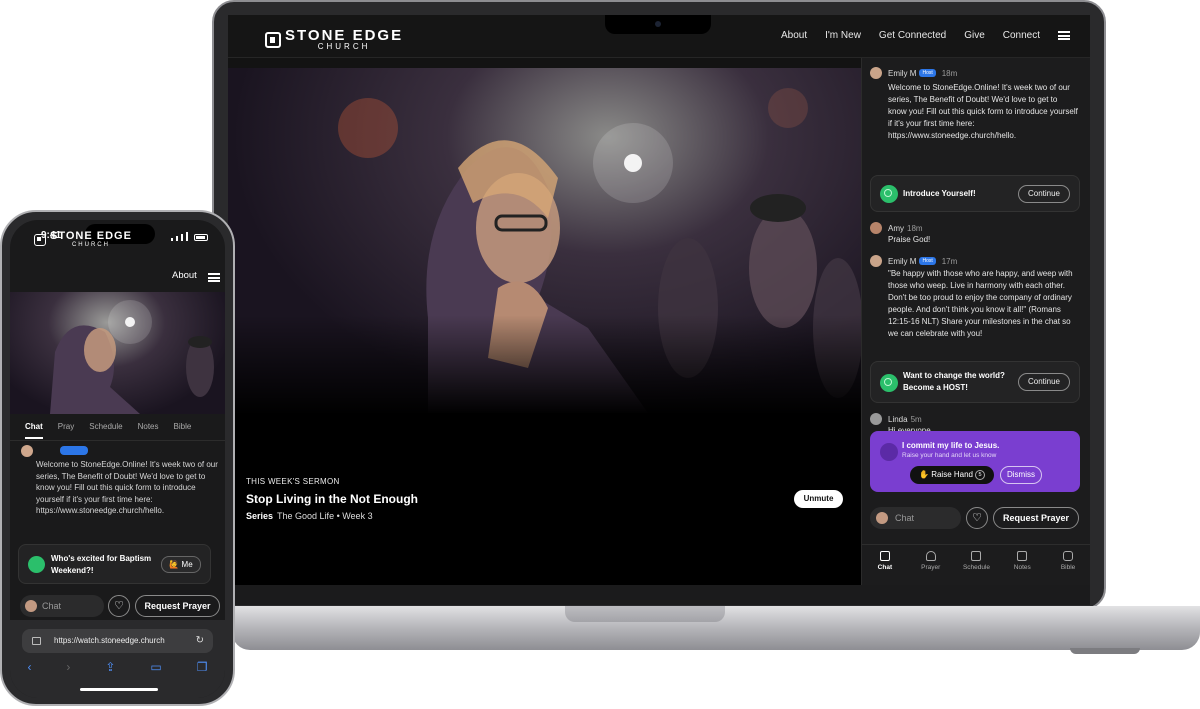 The image size is (1200, 709). What do you see at coordinates (189, 236) in the screenshot?
I see `status-icons` at bounding box center [189, 236].